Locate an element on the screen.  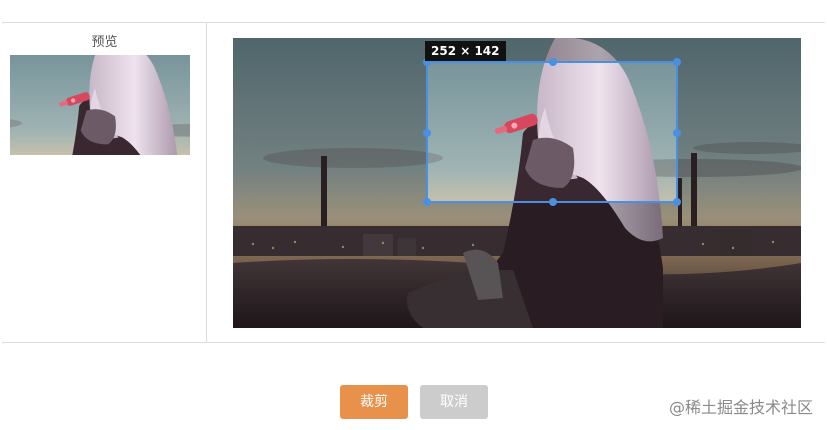
resize-handle-top-right is located at coordinates (677, 62).